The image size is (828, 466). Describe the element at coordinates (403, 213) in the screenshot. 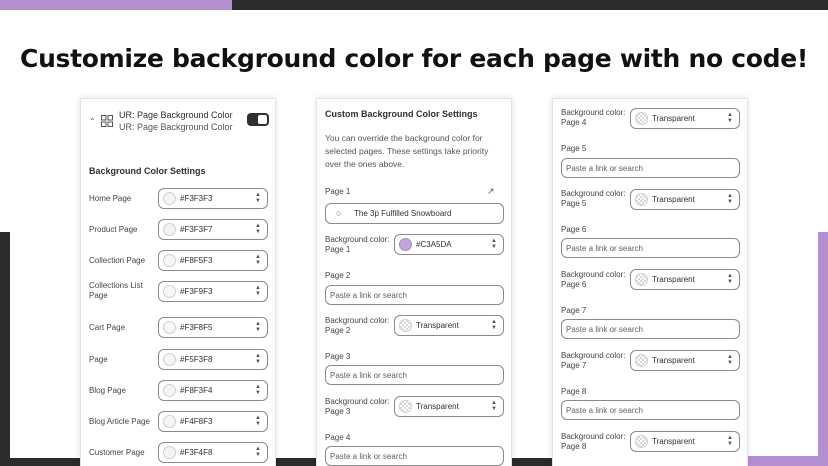

I see `selected-product: The 3p Fulfilled Snowboard` at that location.